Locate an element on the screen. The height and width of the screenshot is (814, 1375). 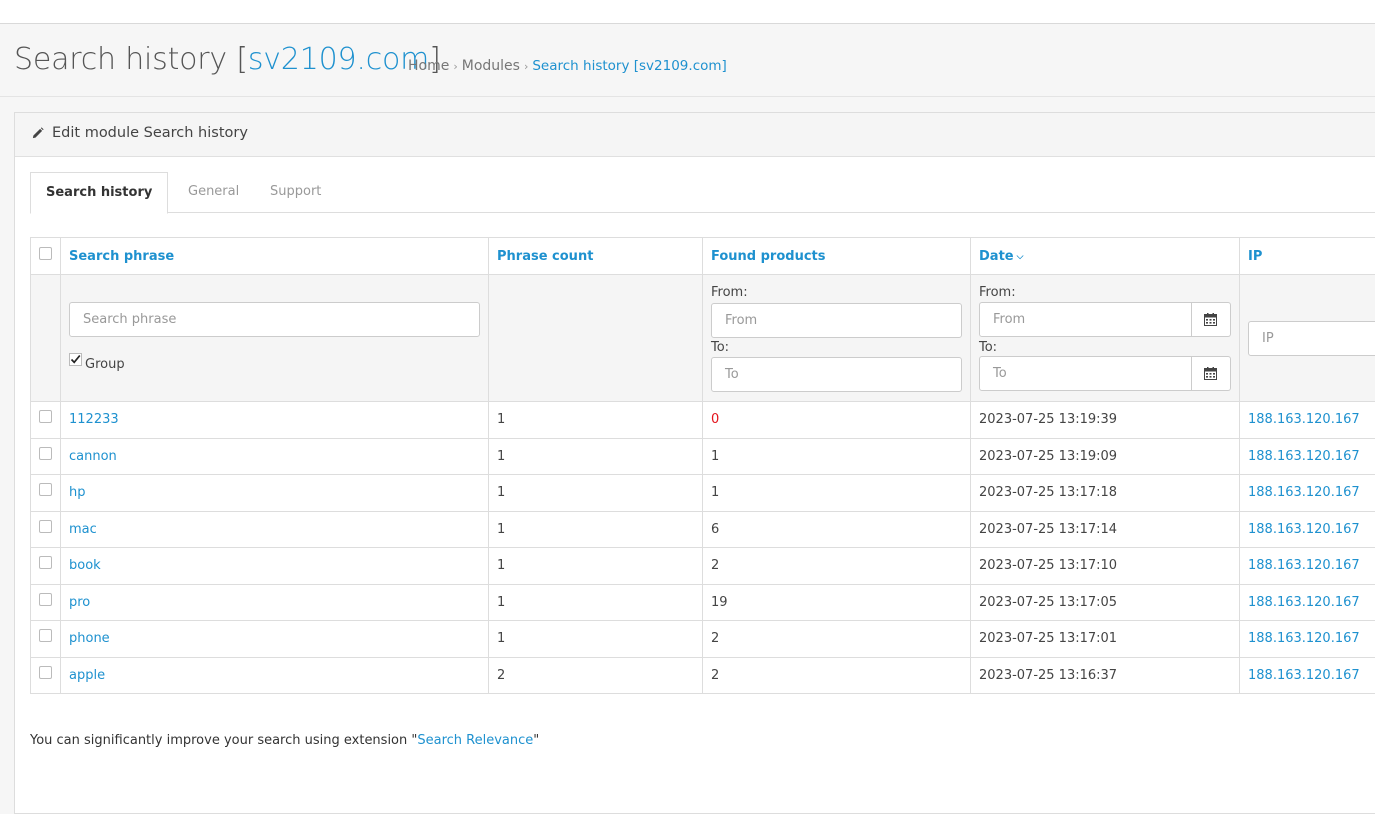
row-date: 2023-07-25 13:17:10 is located at coordinates (1105, 566).